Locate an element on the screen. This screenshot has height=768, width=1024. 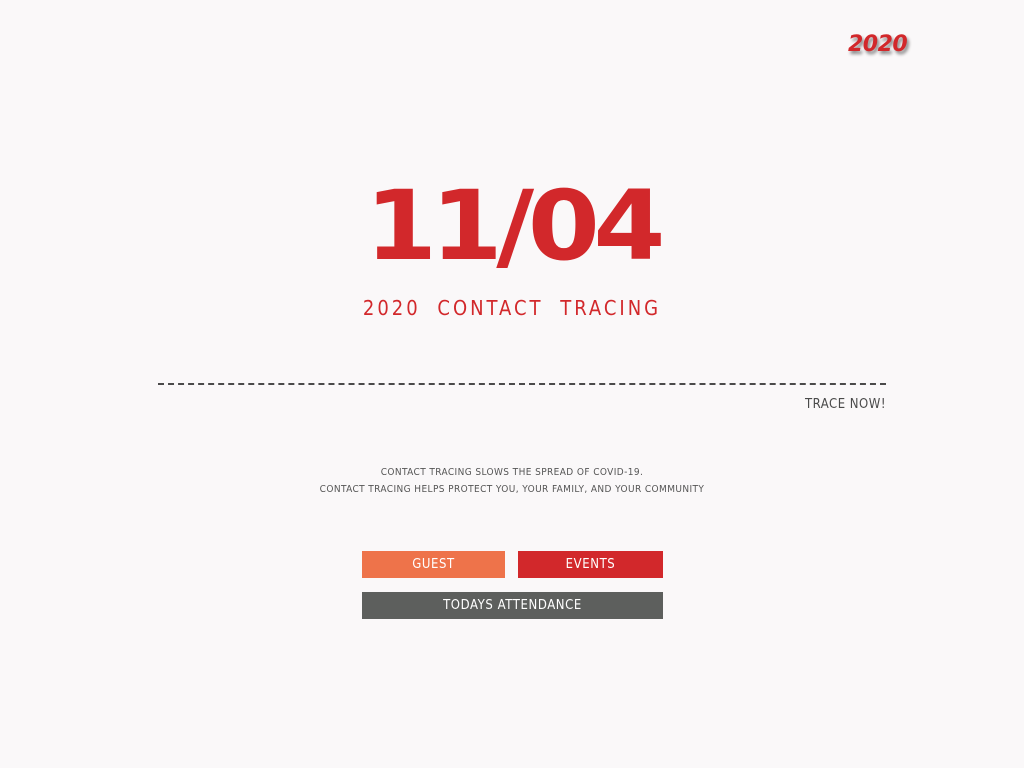
page-subtitle: 2020 CONTACT TRACING is located at coordinates (512, 308).